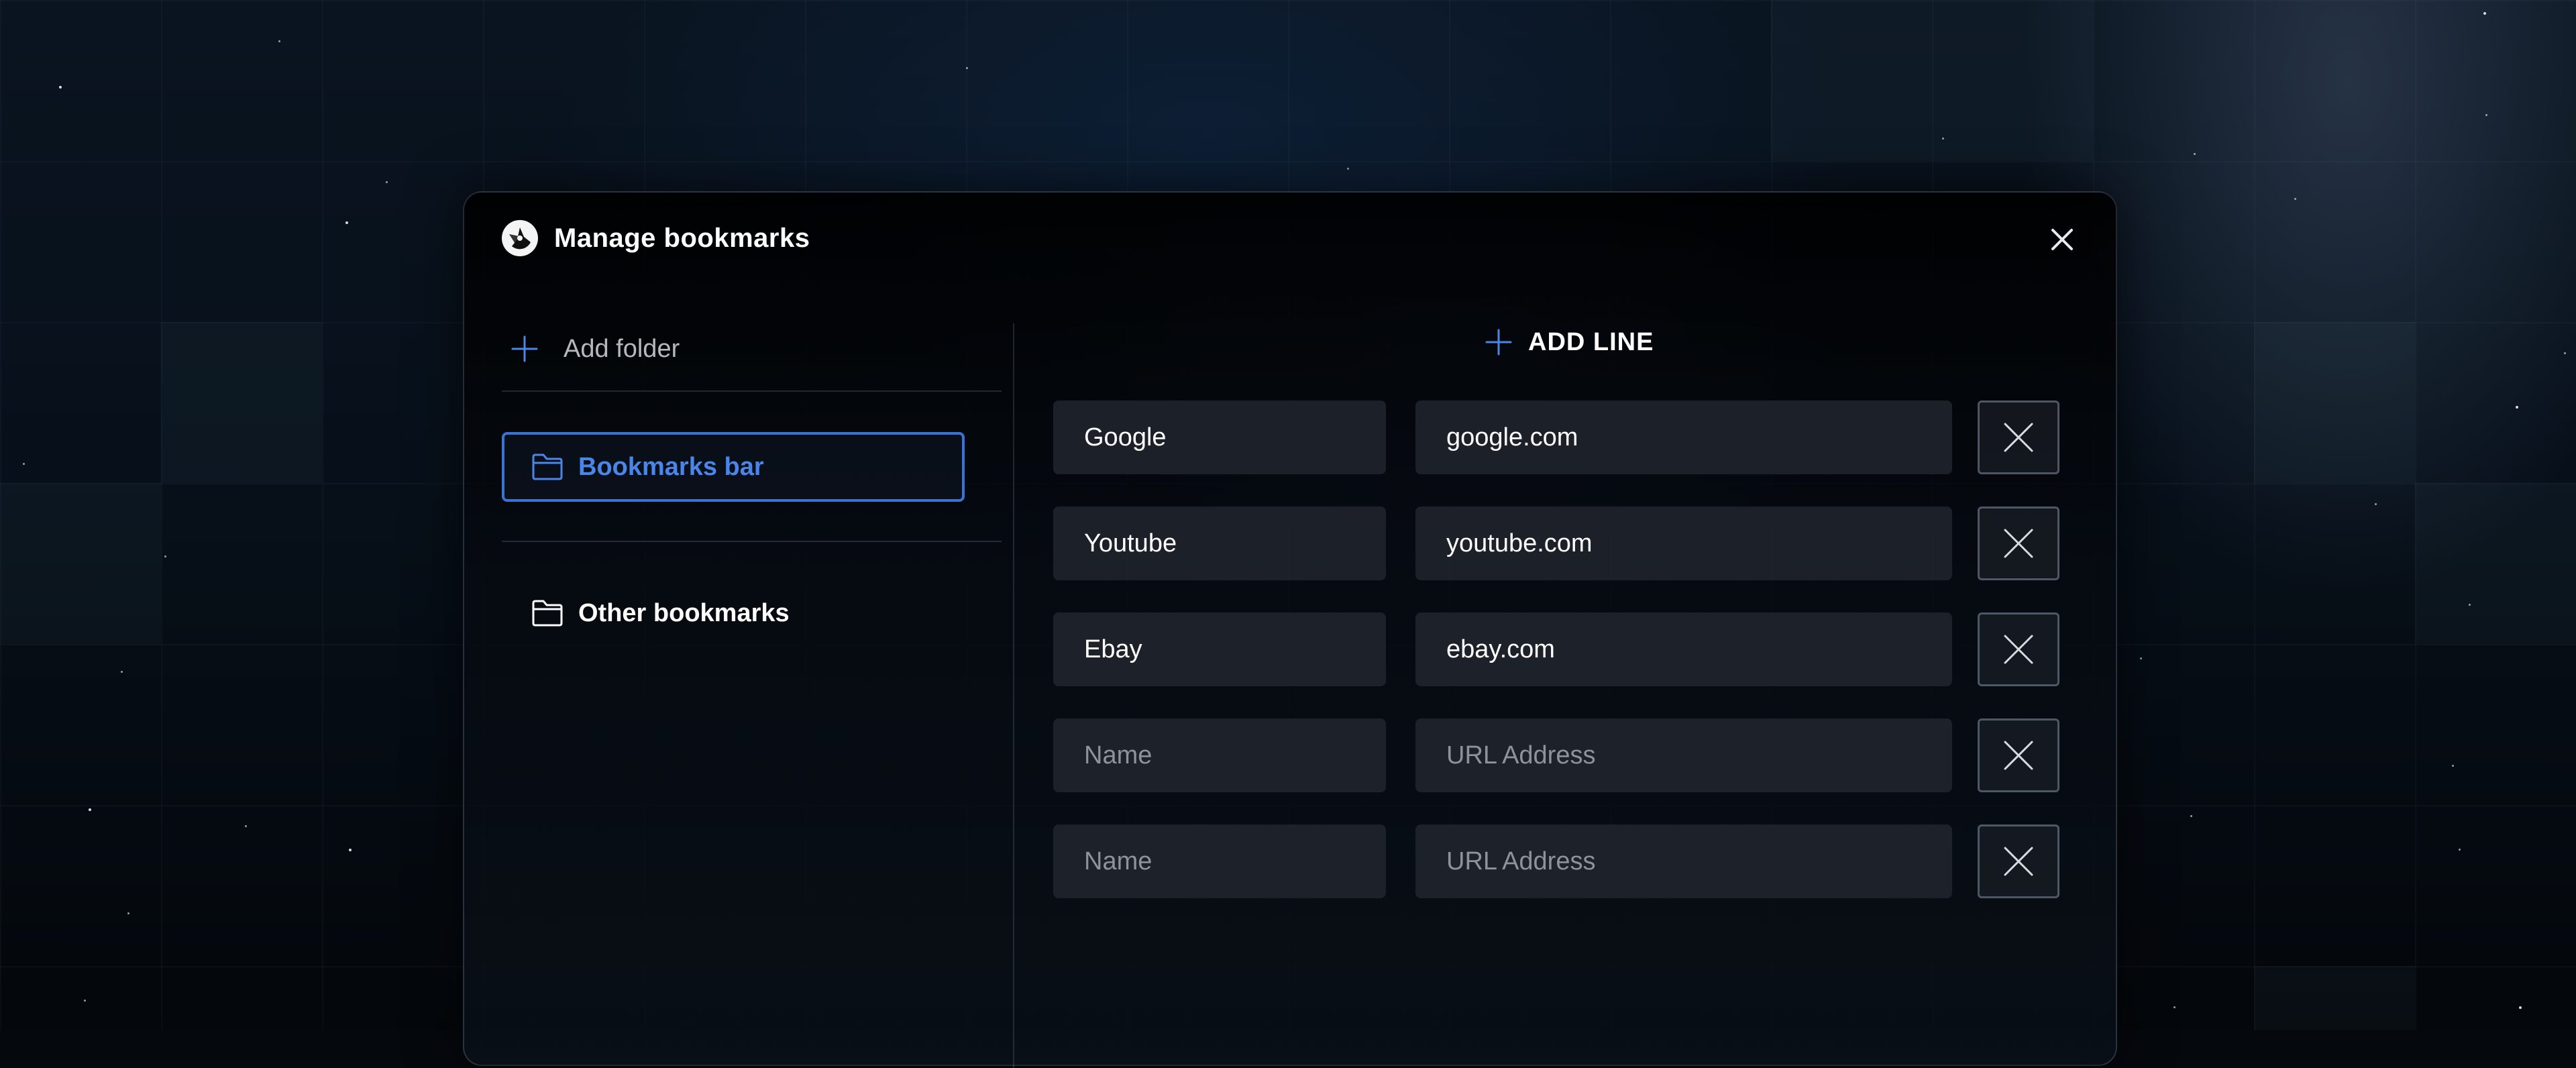 This screenshot has height=1068, width=2576. I want to click on sidebar-item-other-bookmarks: Other bookmarks, so click(752, 613).